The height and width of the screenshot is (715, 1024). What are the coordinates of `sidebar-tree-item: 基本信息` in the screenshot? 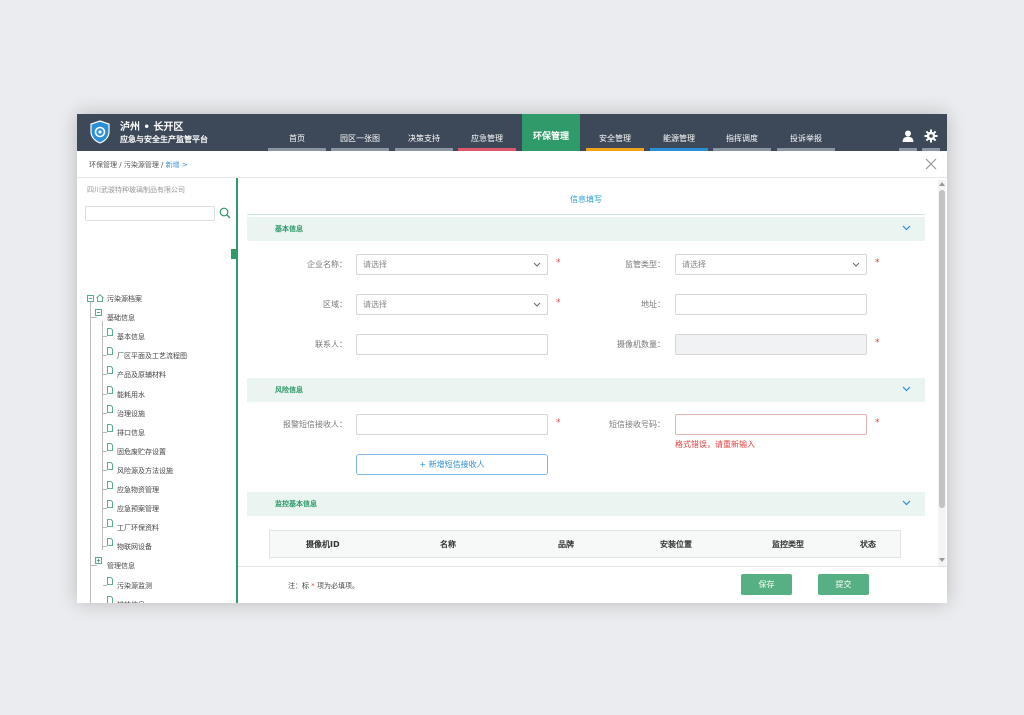 It's located at (131, 337).